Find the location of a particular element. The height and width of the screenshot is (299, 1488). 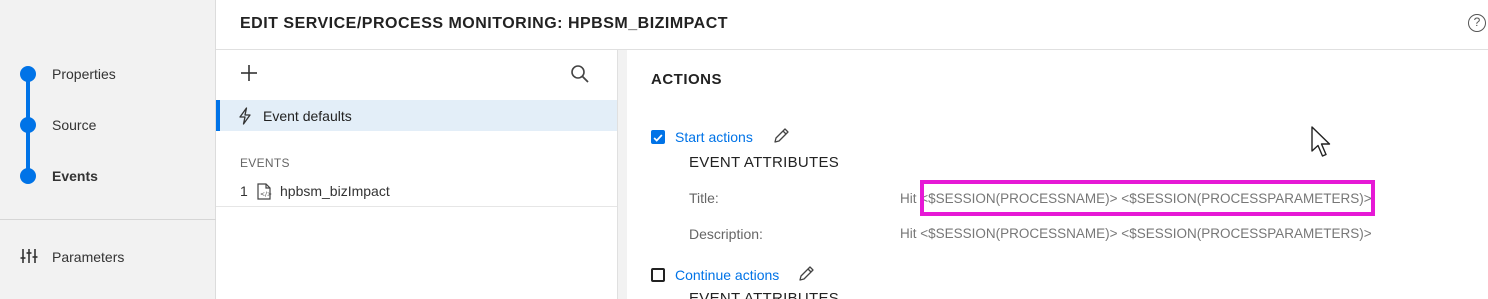

continue-actions-link: Continue actions is located at coordinates (727, 275).